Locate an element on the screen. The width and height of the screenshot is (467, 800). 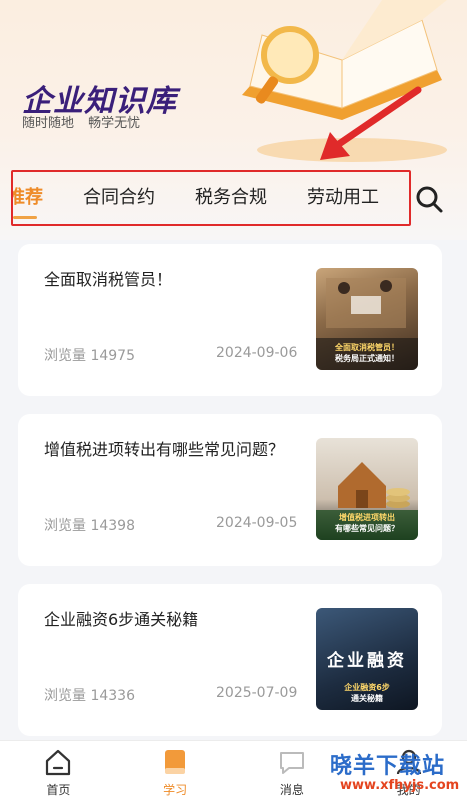
watermark: 晓羊下载站 www.xfhyjs.com is located at coordinates (398, 774).